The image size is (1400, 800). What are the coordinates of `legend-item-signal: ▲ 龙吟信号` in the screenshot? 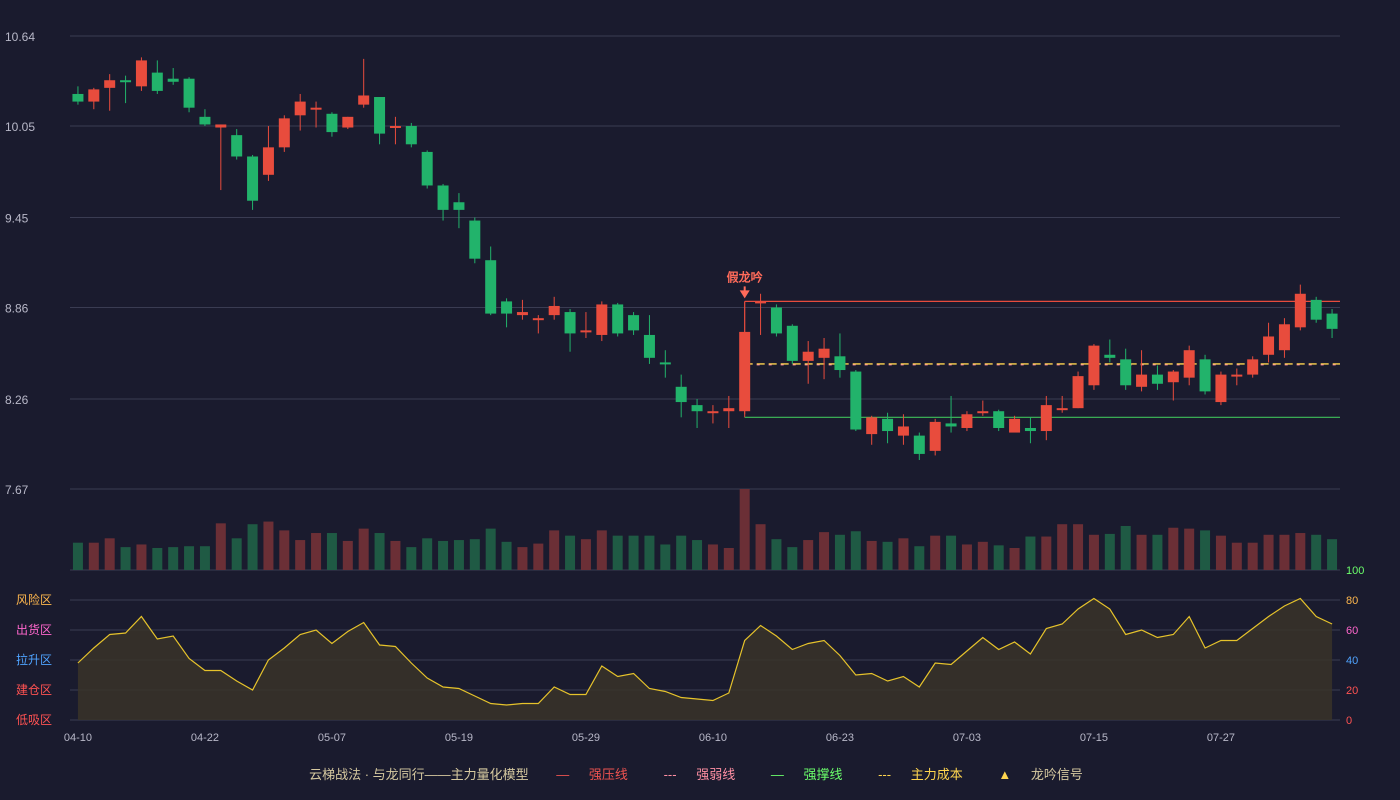 It's located at (1040, 774).